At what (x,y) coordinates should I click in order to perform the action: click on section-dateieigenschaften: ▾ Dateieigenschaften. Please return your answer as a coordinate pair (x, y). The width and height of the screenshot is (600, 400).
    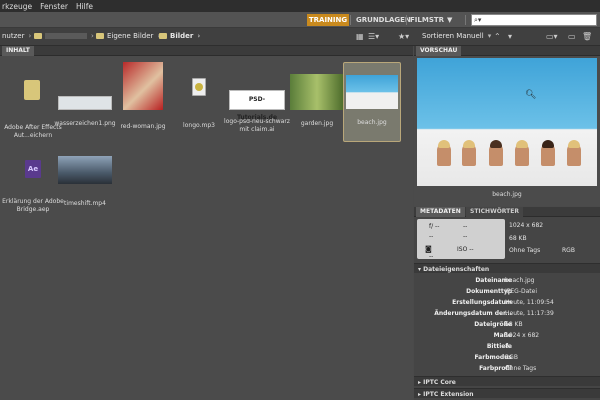
    Looking at the image, I should click on (507, 268).